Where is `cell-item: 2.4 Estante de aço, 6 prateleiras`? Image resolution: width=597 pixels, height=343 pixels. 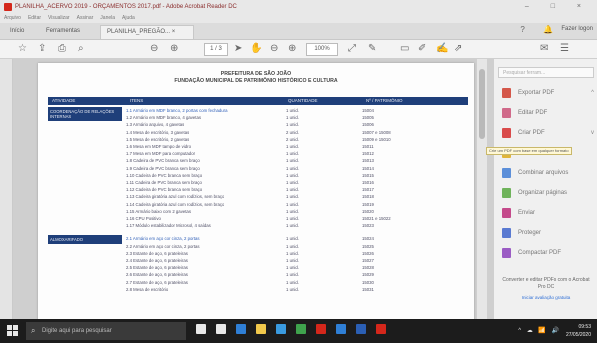
cell-item: 2.4 Estante de aço, 6 prateleiras is located at coordinates (157, 260).